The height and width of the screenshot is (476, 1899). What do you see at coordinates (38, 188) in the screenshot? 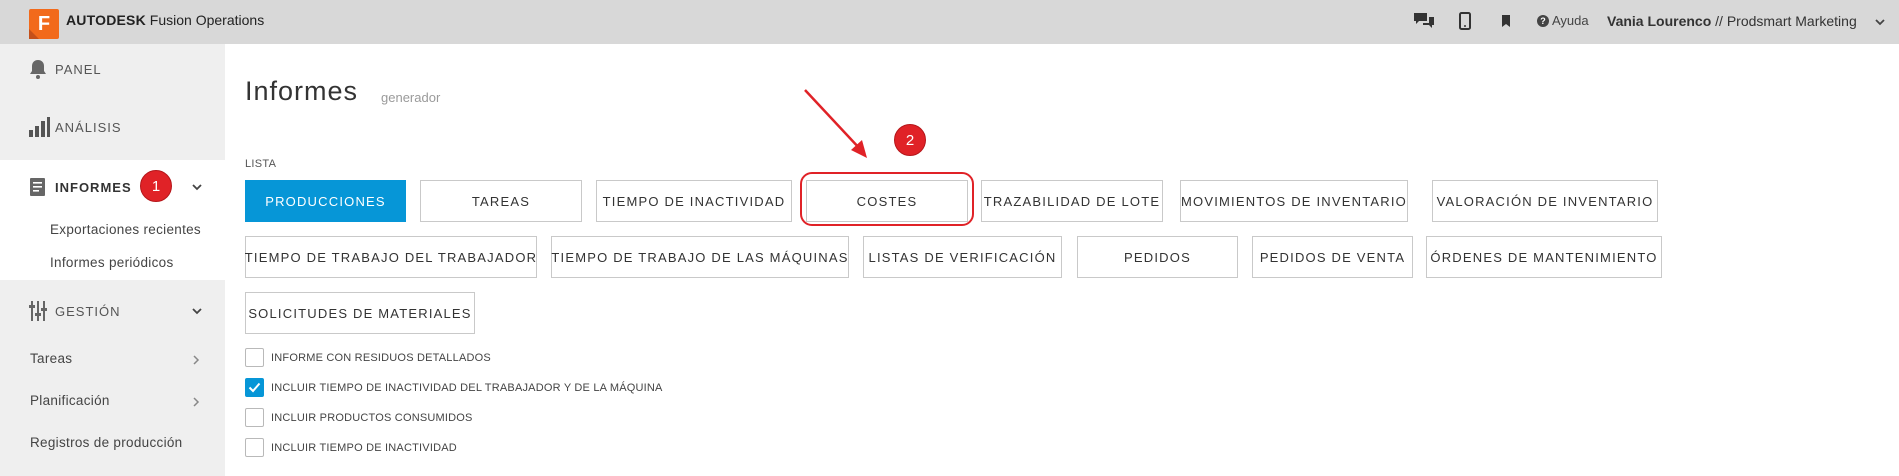
I see `report-icon` at bounding box center [38, 188].